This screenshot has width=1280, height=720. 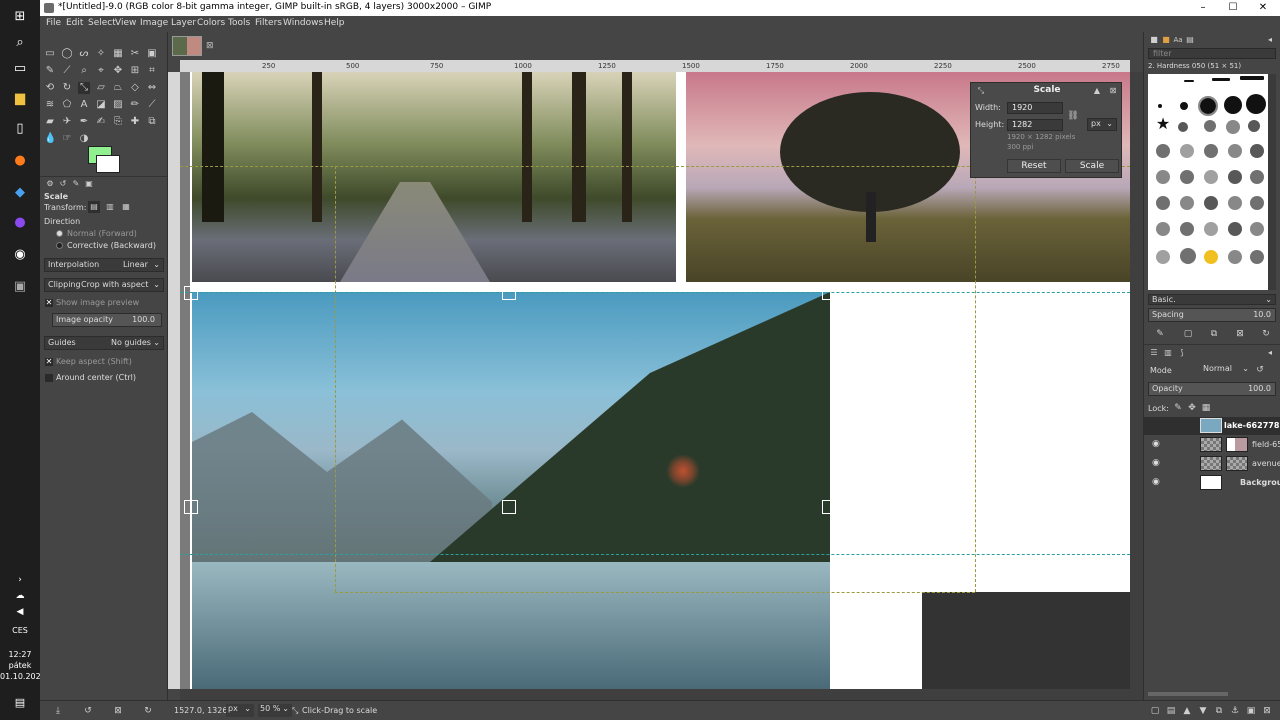 I want to click on pin-icon: ▲, so click(x=1097, y=91).